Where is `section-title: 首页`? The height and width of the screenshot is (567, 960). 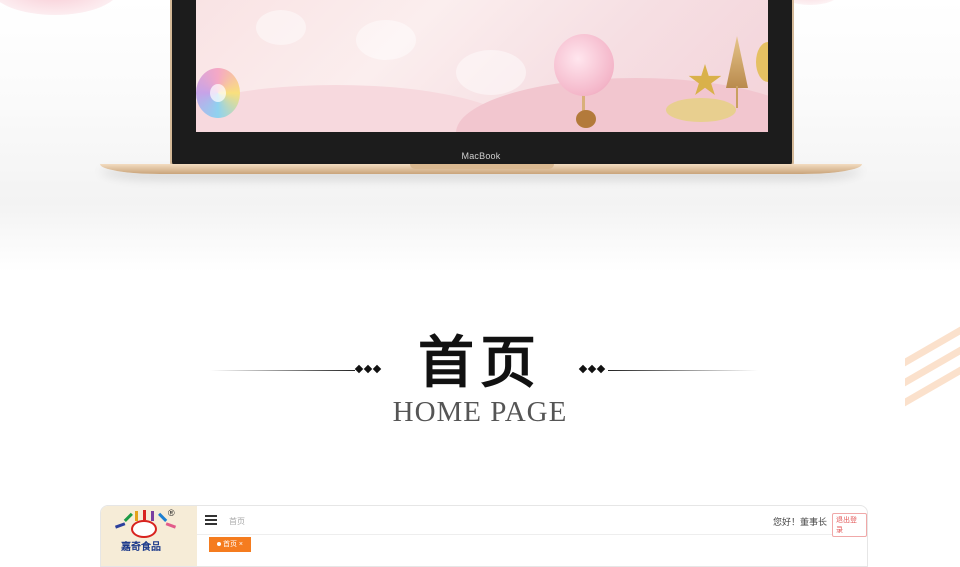
section-title: 首页 is located at coordinates (480, 363).